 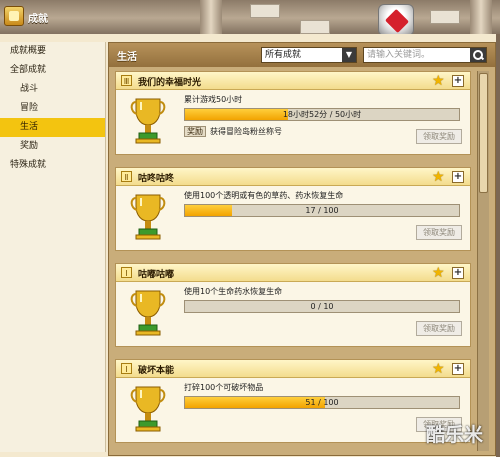 I want to click on card-header: Ⅲ 我们的幸福时光 ★ +, so click(x=293, y=81).